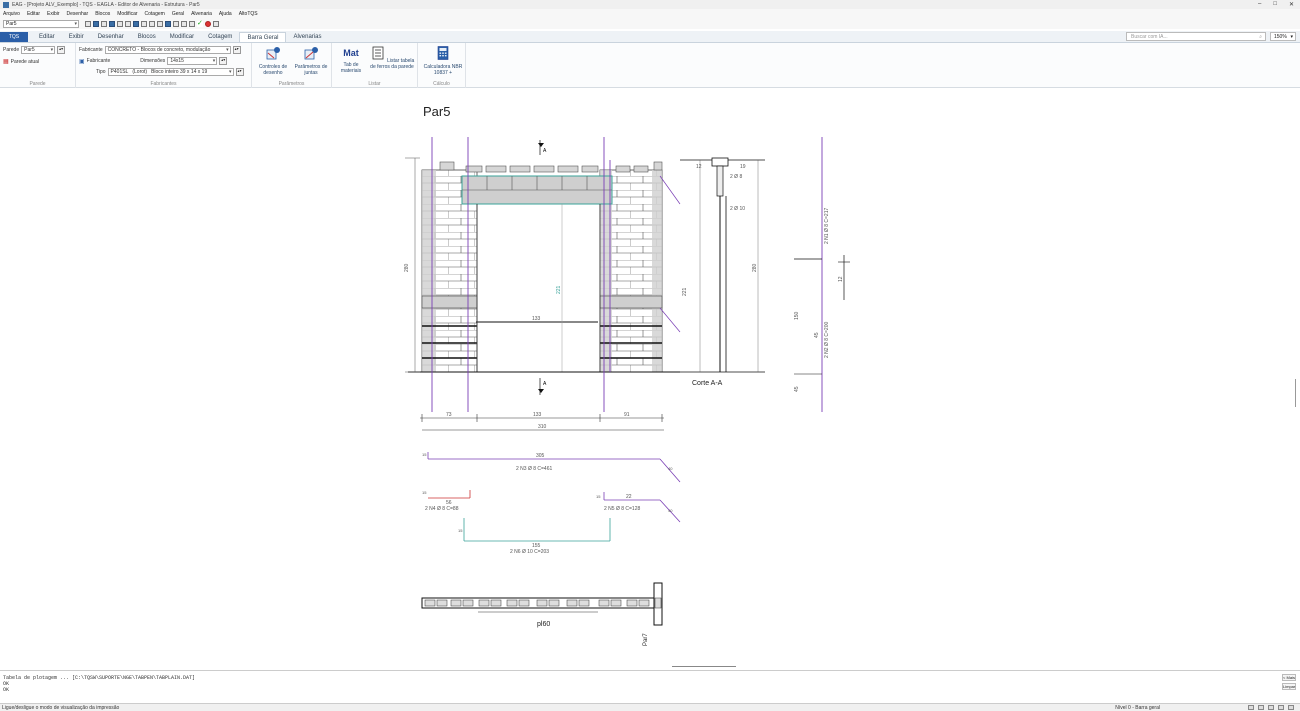  I want to click on tab-editar: Editar, so click(47, 37).